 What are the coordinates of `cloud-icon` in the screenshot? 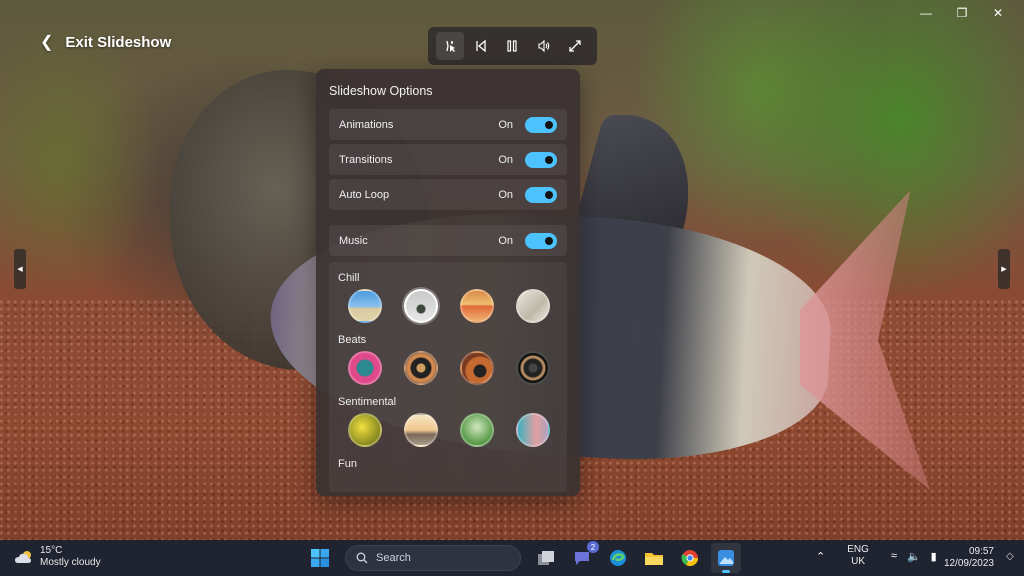 It's located at (23, 557).